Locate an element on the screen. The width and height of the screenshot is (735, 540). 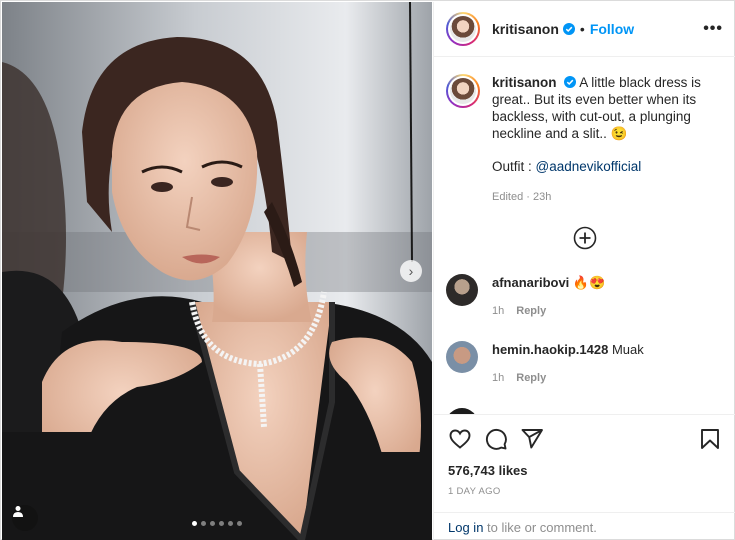
comment-item: hemin.haokip.1428 Muak 1h Reply is located at coordinates (586, 364).